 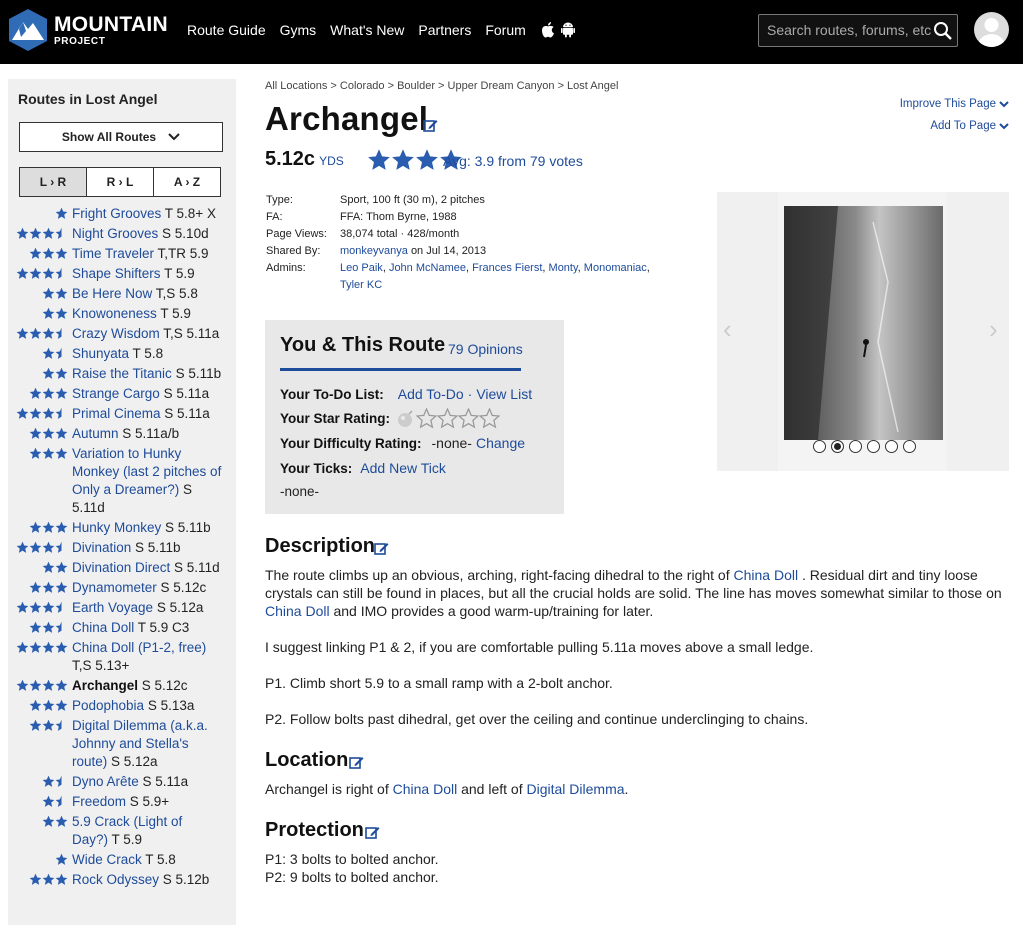 I want to click on route-list-item: Knowoneness T 5.9, so click(x=122, y=314).